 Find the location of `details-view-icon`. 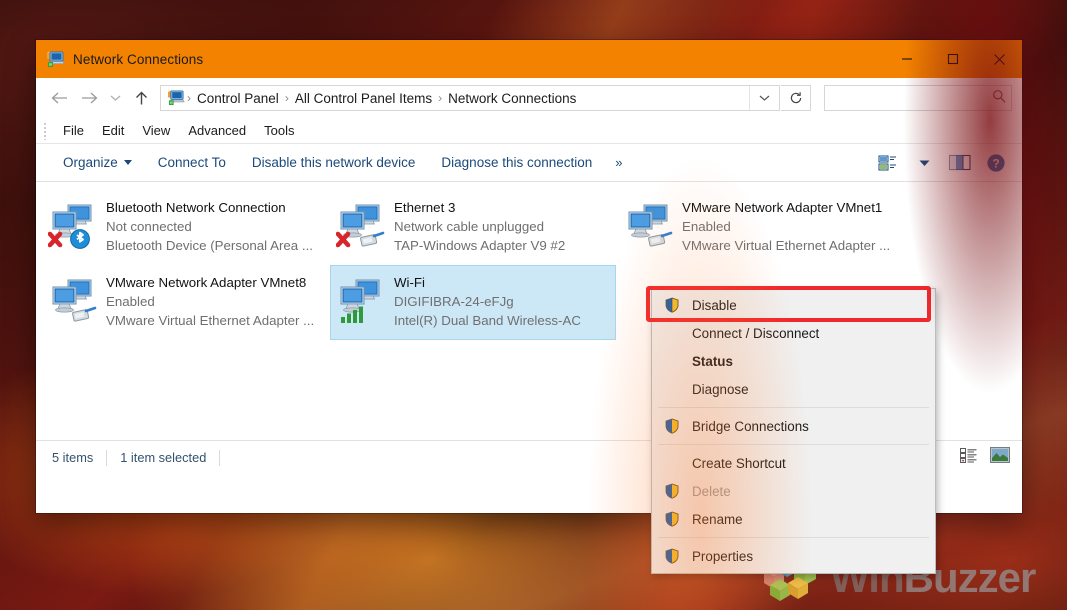

details-view-icon is located at coordinates (969, 457).